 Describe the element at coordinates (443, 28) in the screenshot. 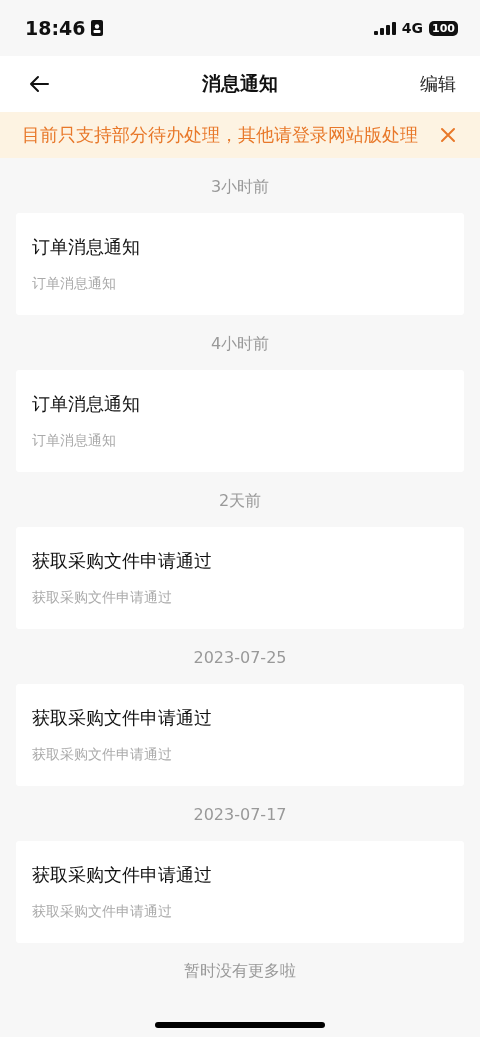

I see `battery-icon: 100` at that location.